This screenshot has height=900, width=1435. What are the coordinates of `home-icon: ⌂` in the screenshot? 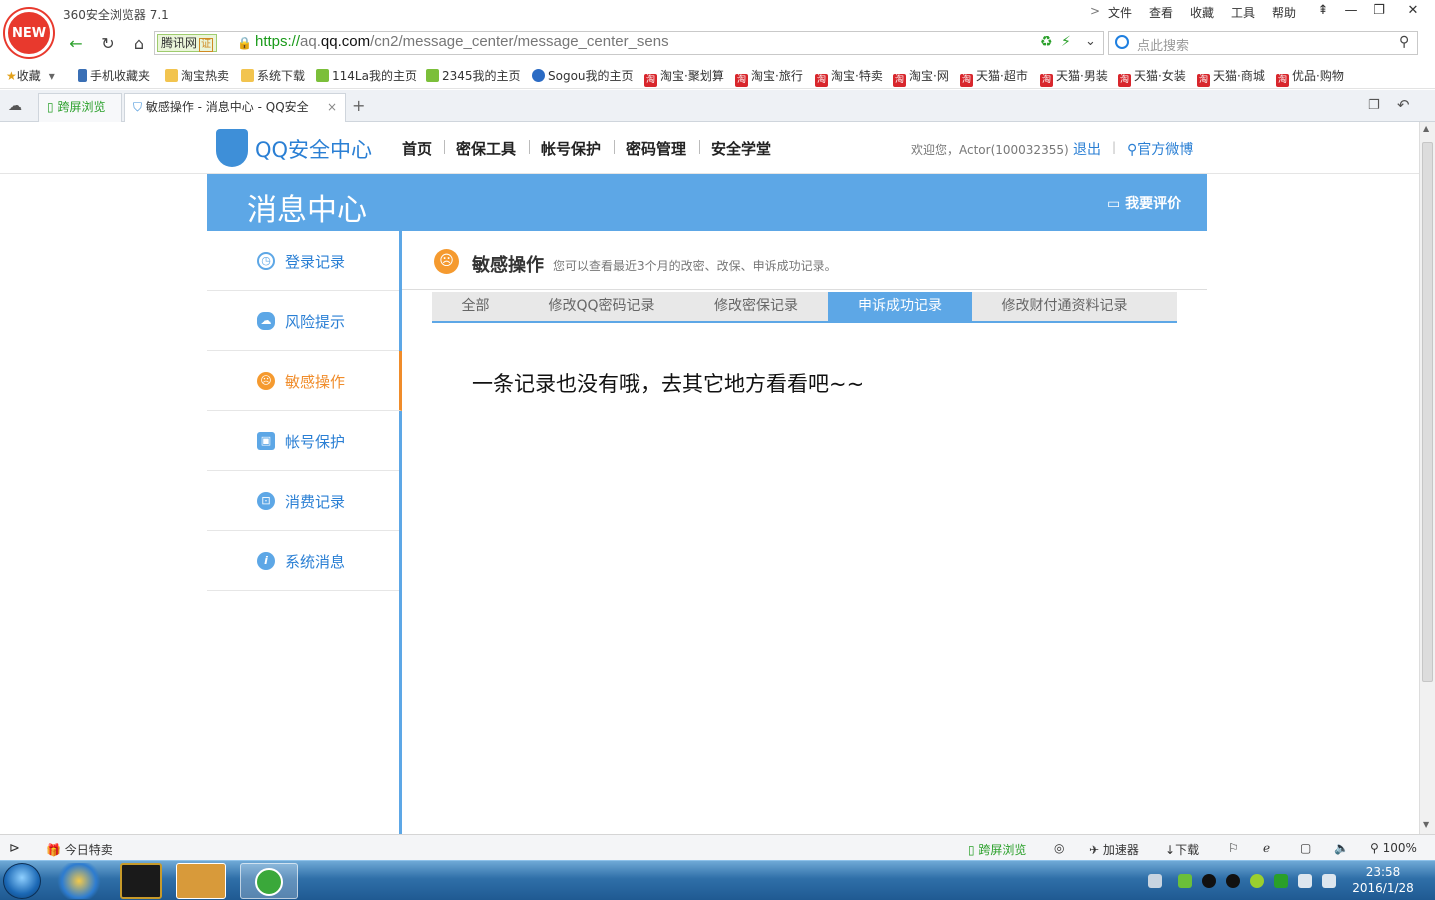 It's located at (139, 44).